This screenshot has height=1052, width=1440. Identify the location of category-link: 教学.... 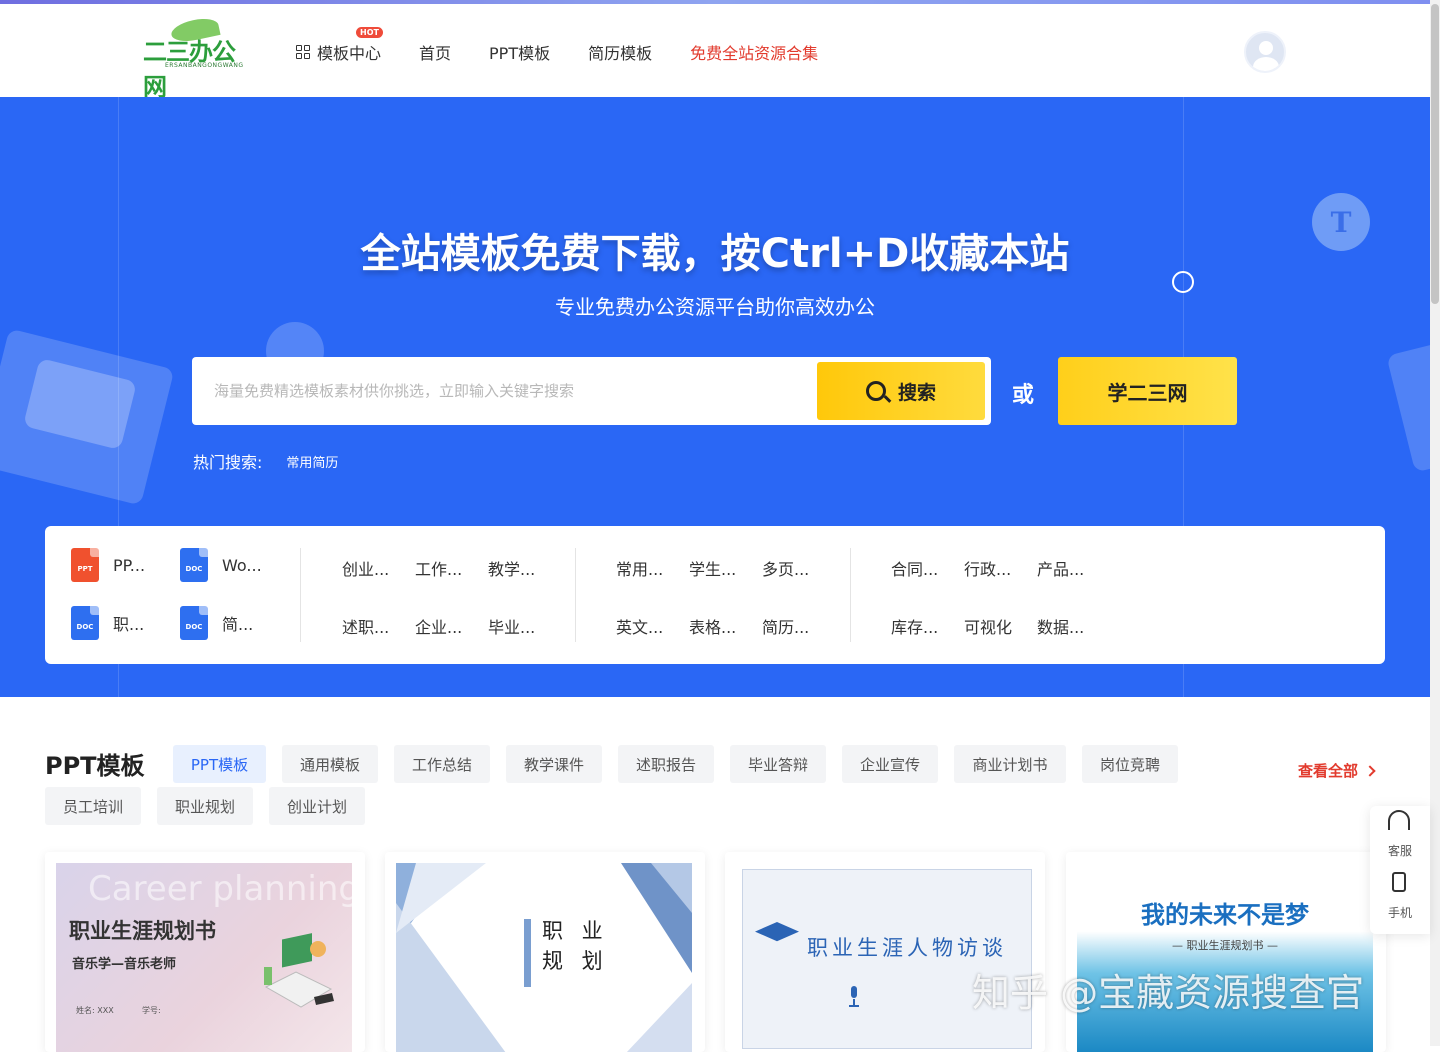
(511, 568).